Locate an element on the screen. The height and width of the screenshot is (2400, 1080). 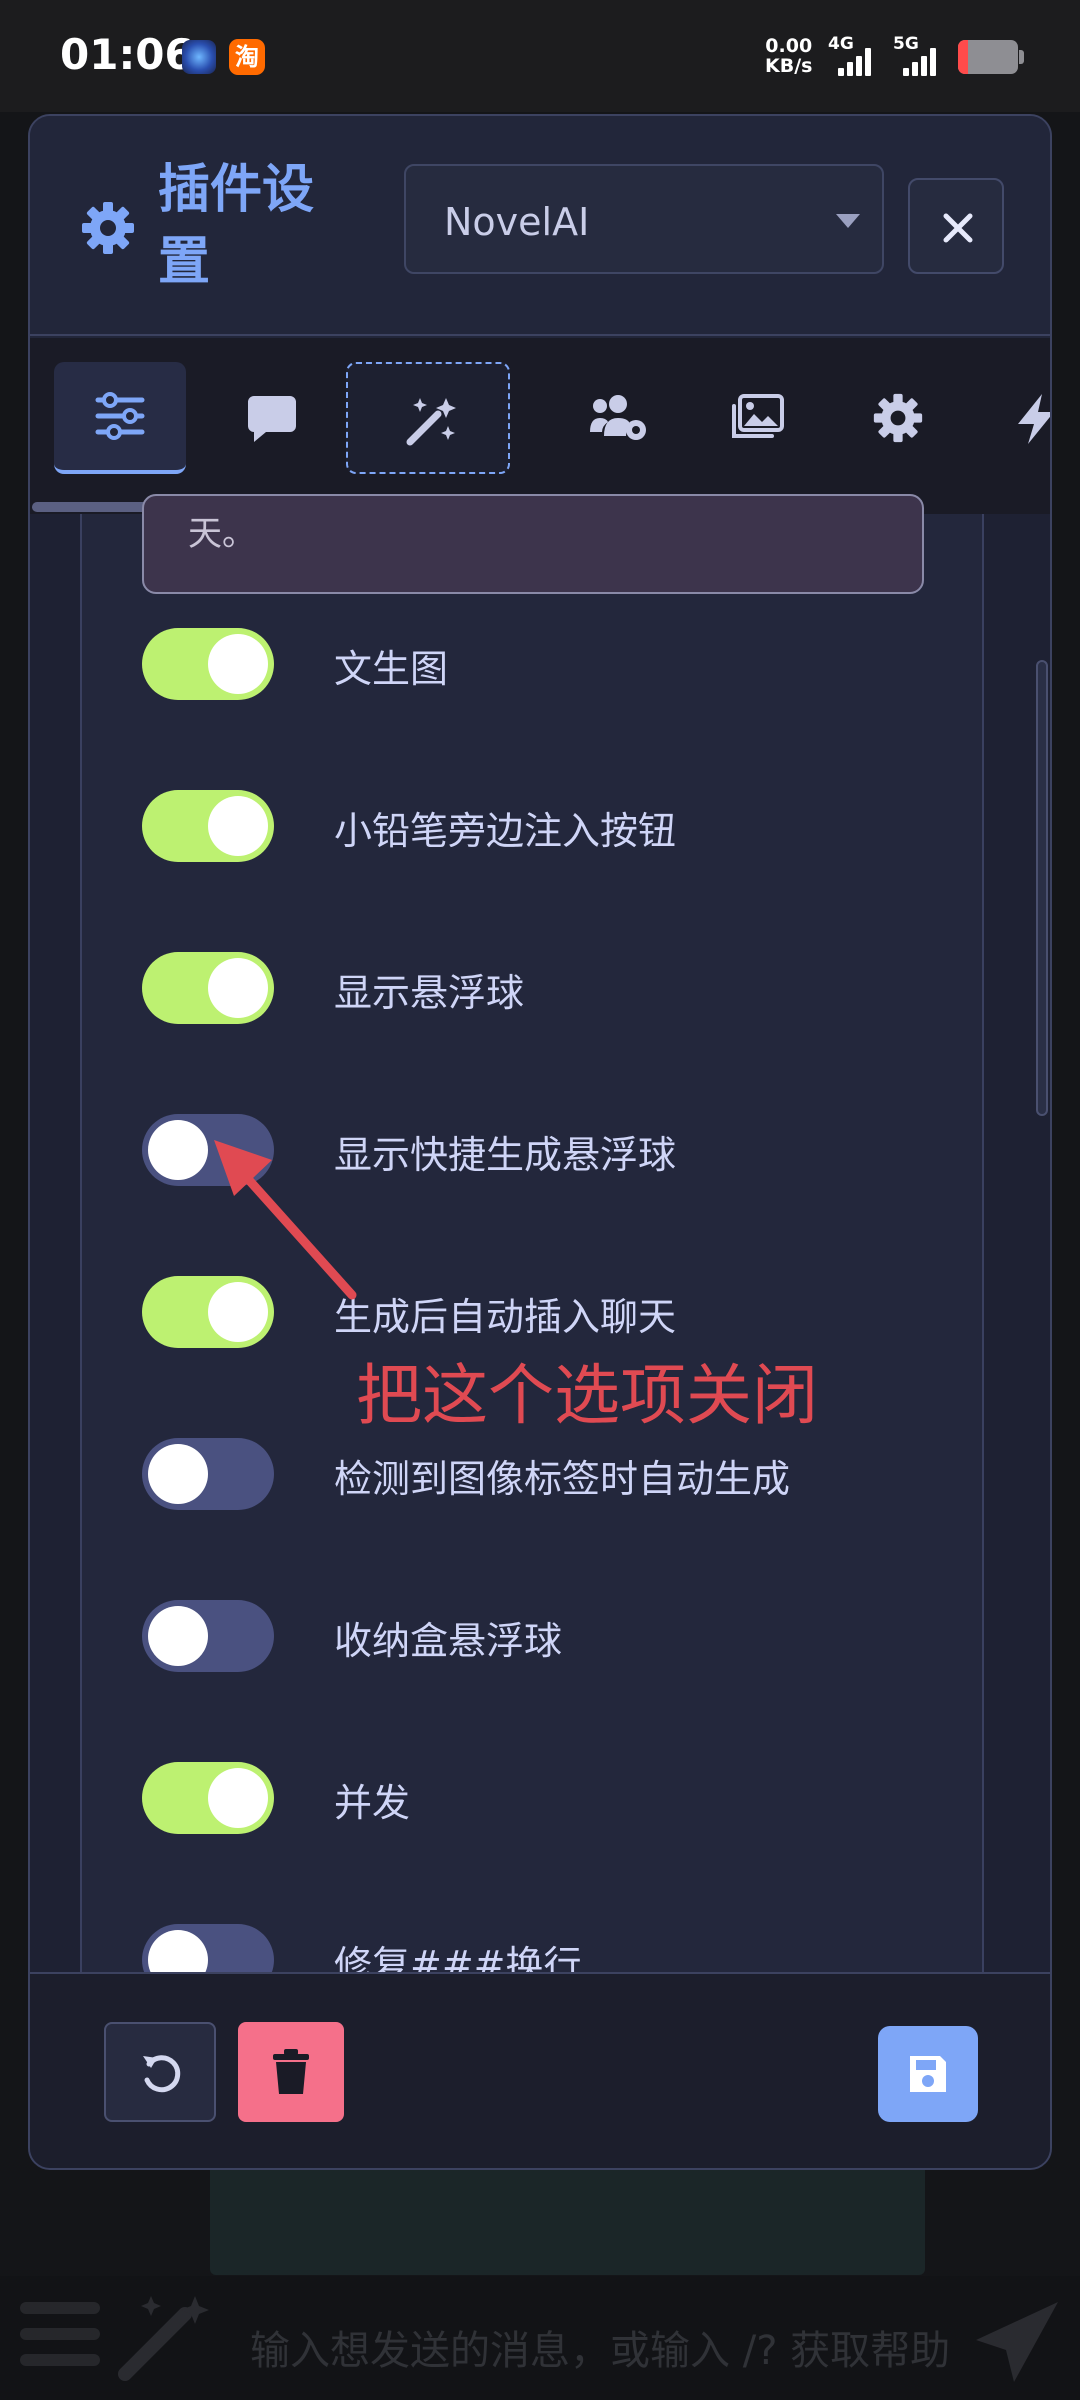
images-icon is located at coordinates (758, 416).